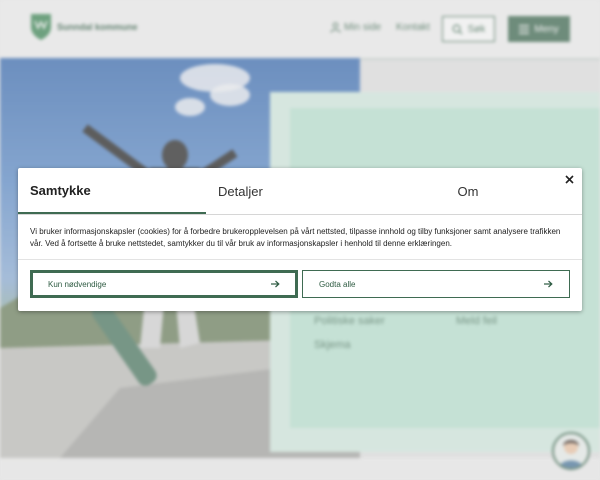  What do you see at coordinates (436, 284) in the screenshot?
I see `accept-all-button: Godta alle` at bounding box center [436, 284].